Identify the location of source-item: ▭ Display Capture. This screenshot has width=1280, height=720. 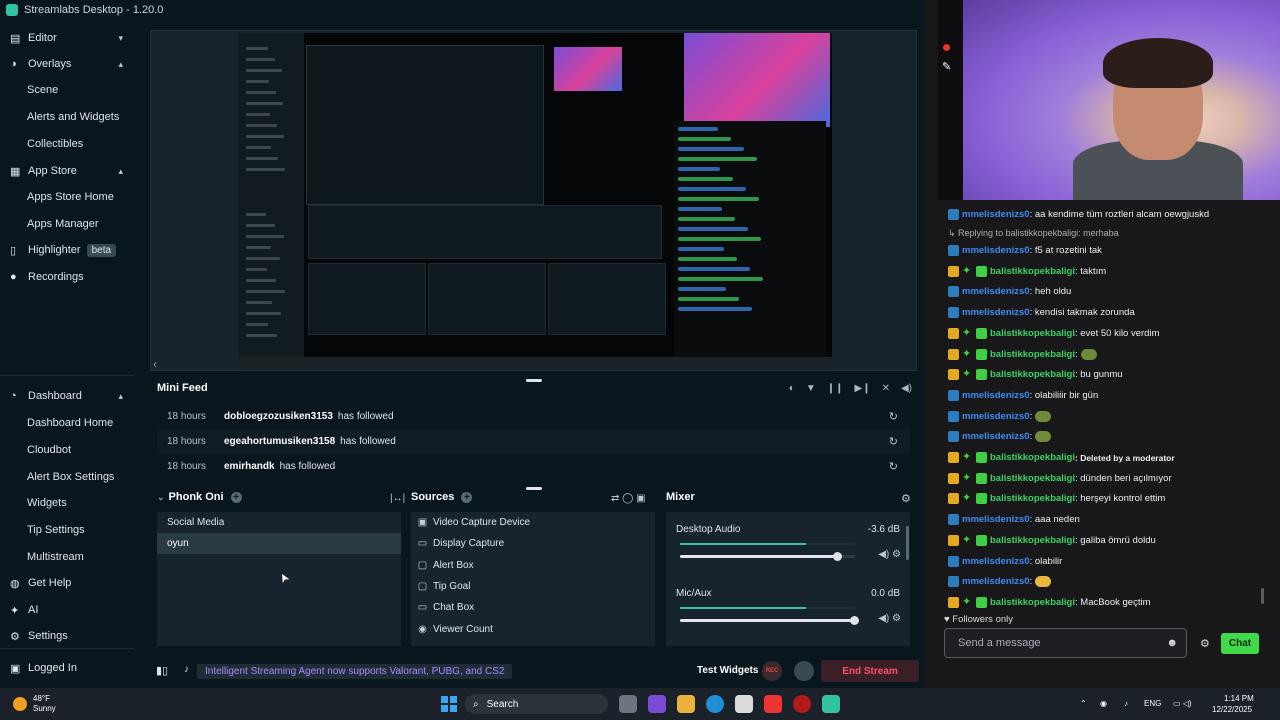
(460, 543).